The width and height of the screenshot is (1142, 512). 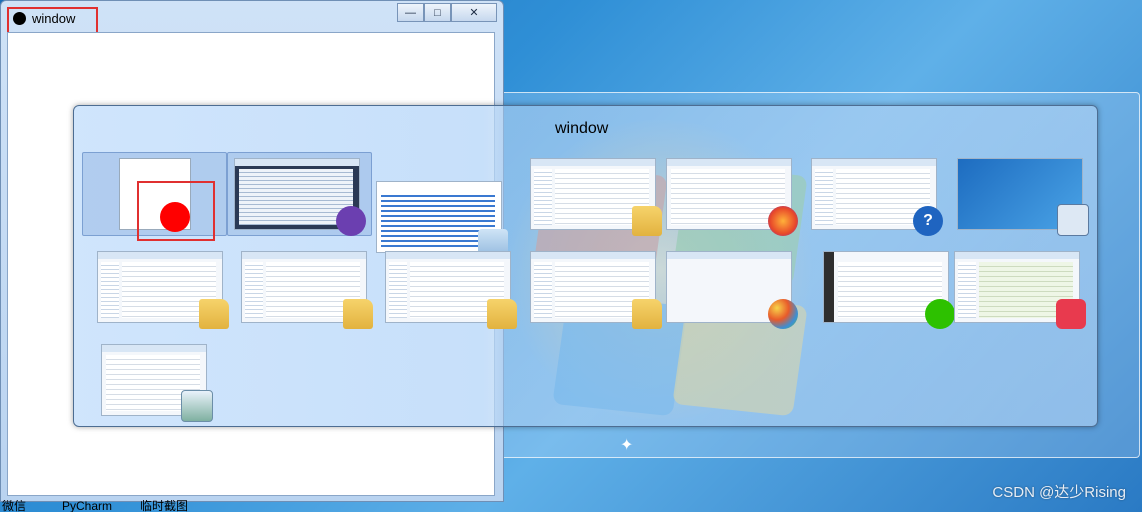 I want to click on visual-studio-icon, so click(x=351, y=221).